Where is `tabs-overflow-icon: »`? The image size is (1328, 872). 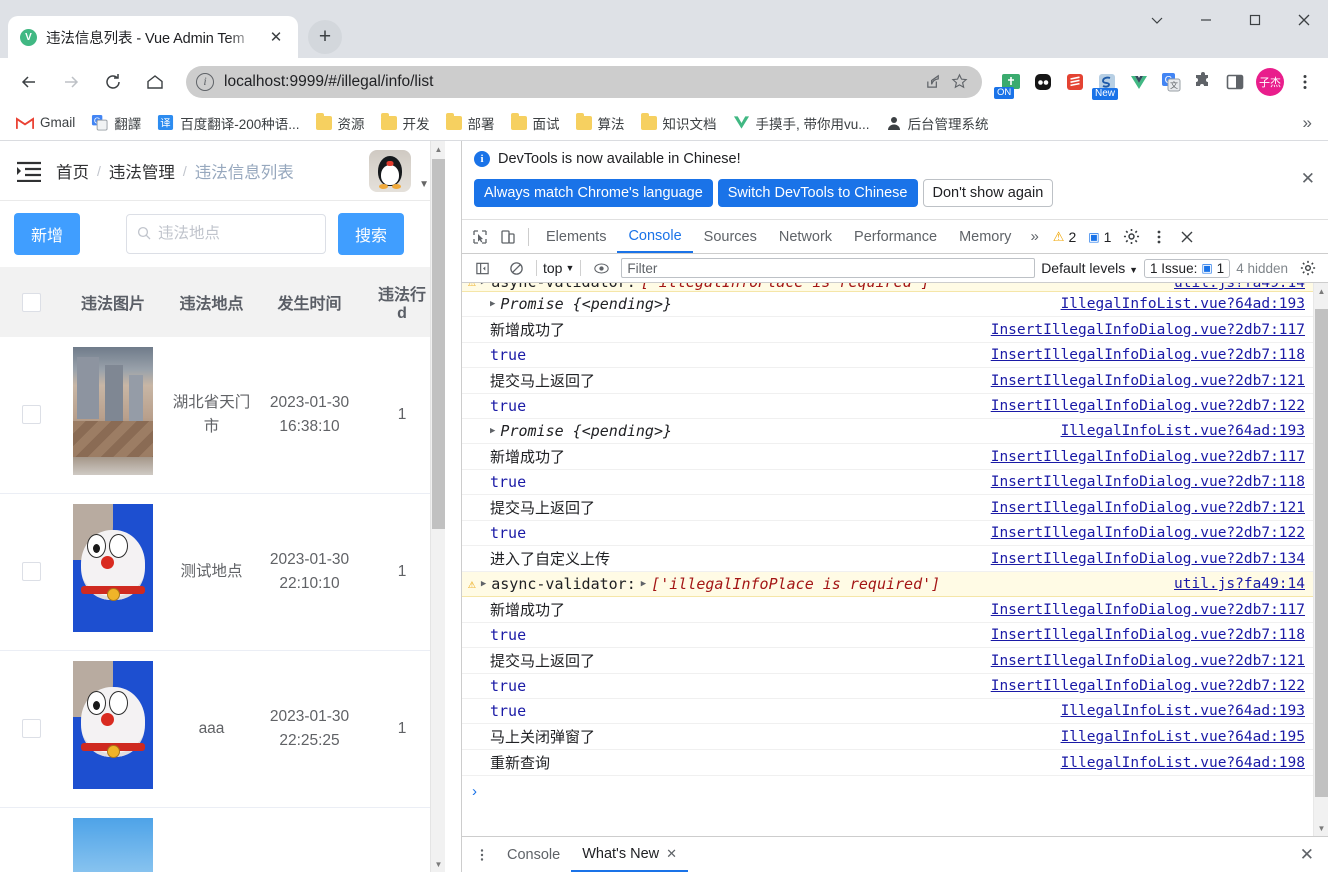 tabs-overflow-icon: » is located at coordinates (1034, 236).